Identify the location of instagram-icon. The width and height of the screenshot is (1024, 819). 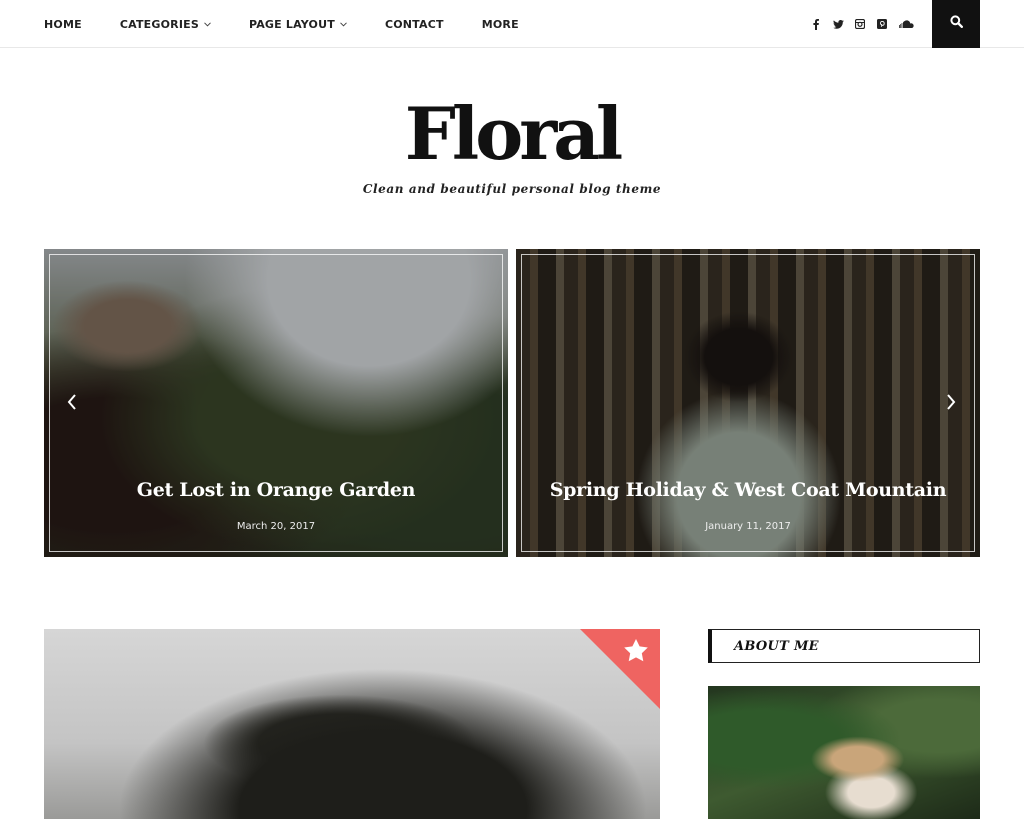
(860, 24).